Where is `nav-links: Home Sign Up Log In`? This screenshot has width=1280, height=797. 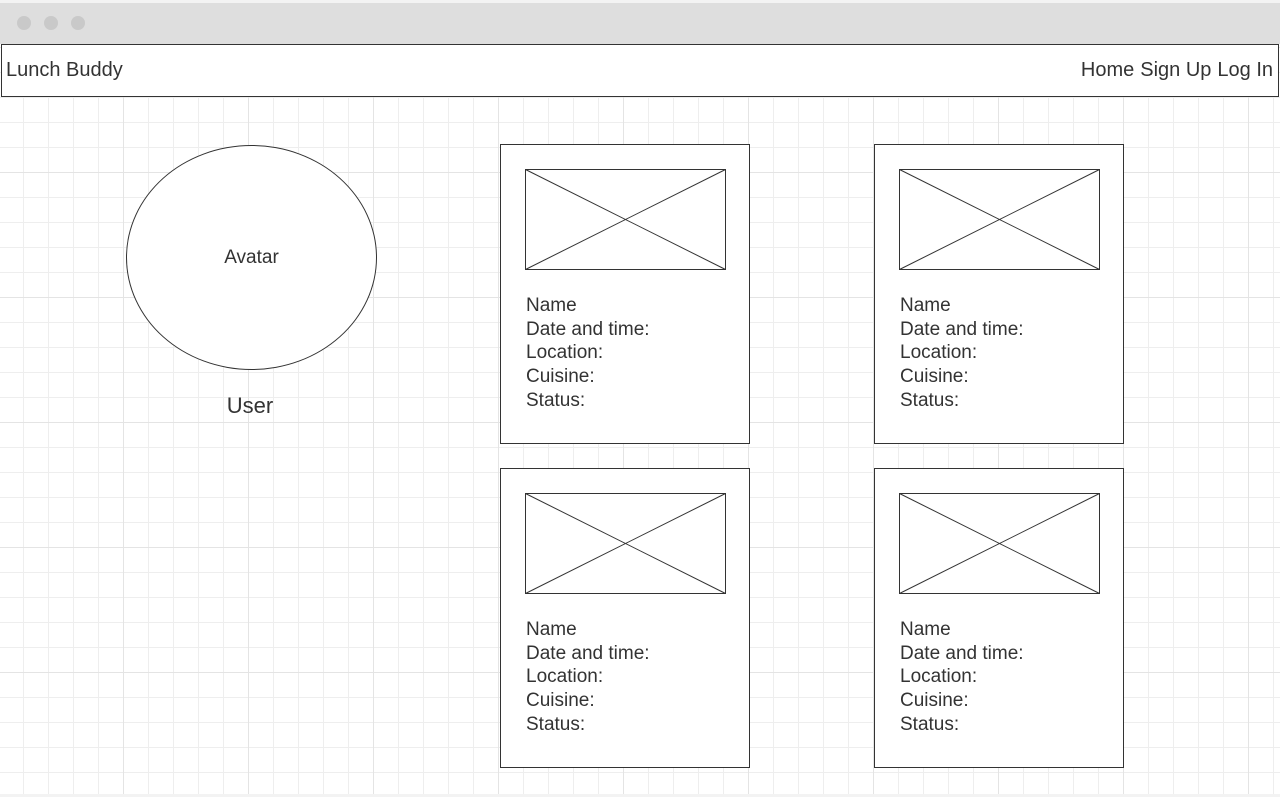
nav-links: Home Sign Up Log In is located at coordinates (1177, 70).